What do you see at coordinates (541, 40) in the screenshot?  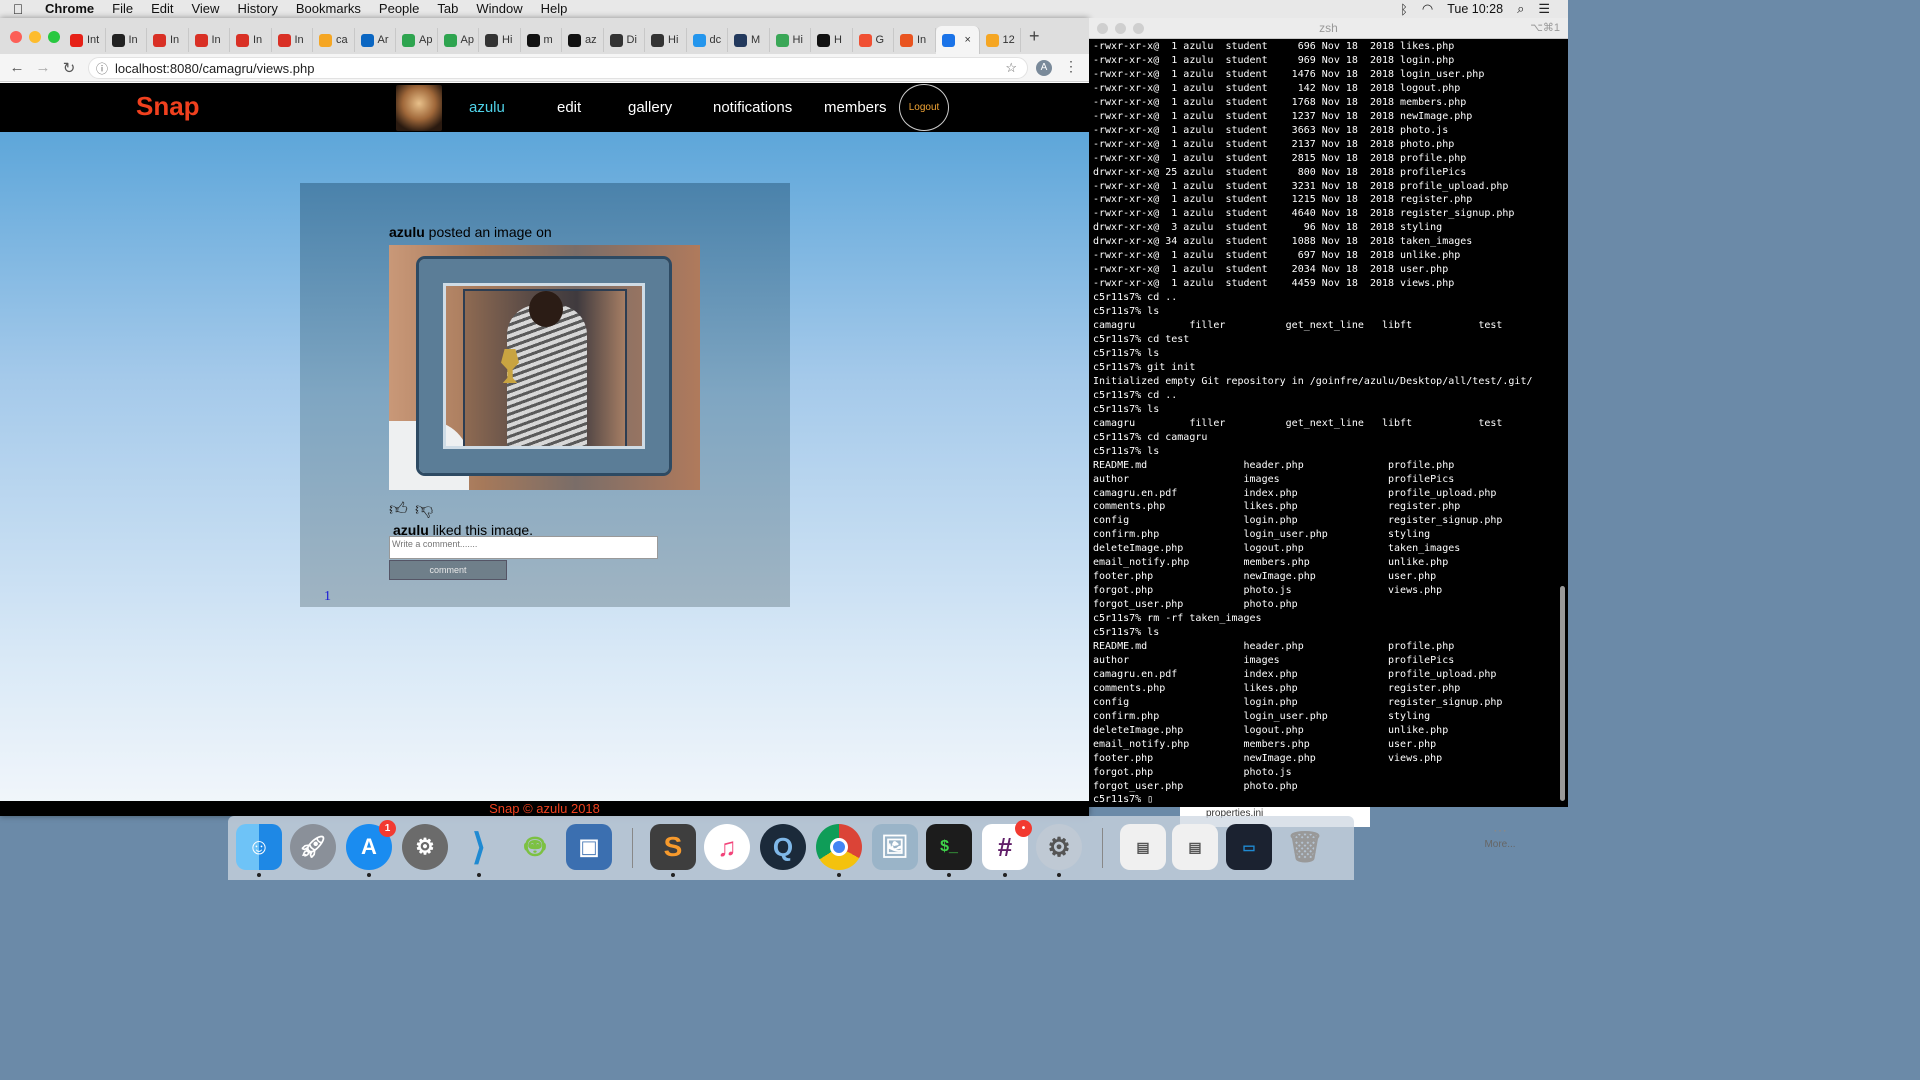 I see `tab: m` at bounding box center [541, 40].